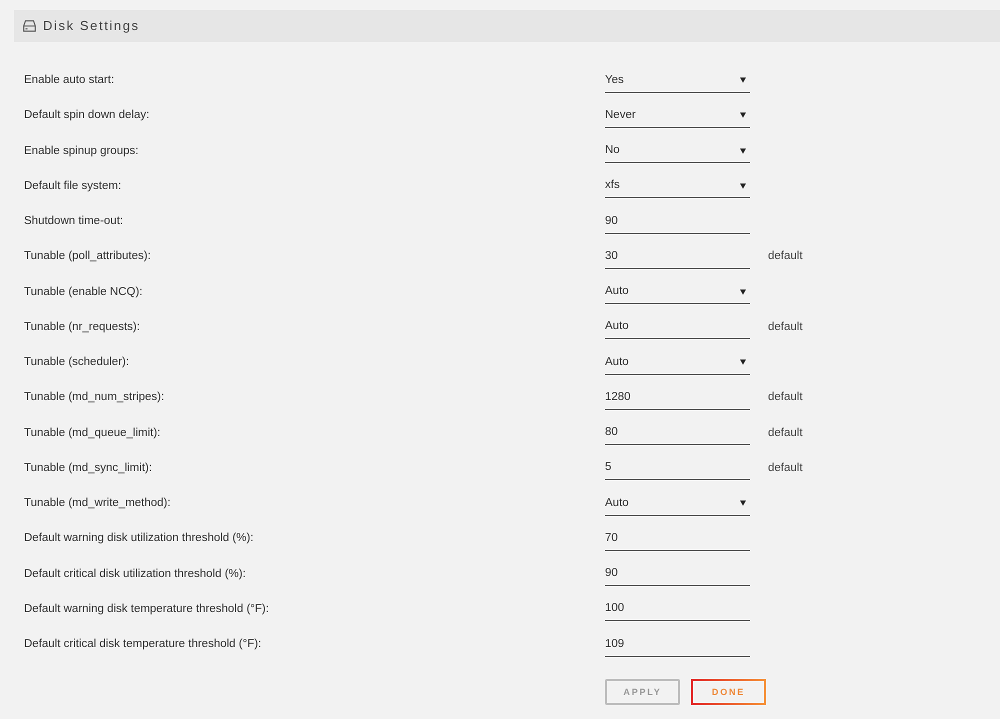  Describe the element at coordinates (143, 644) in the screenshot. I see `setting-label: Default critical disk temperature threshold (°F):` at that location.